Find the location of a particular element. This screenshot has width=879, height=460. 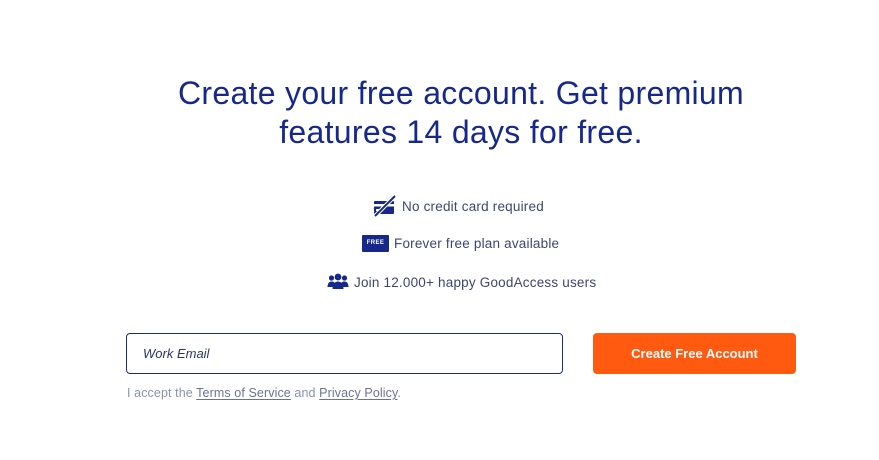

free-badge-icon: FREE is located at coordinates (375, 243).